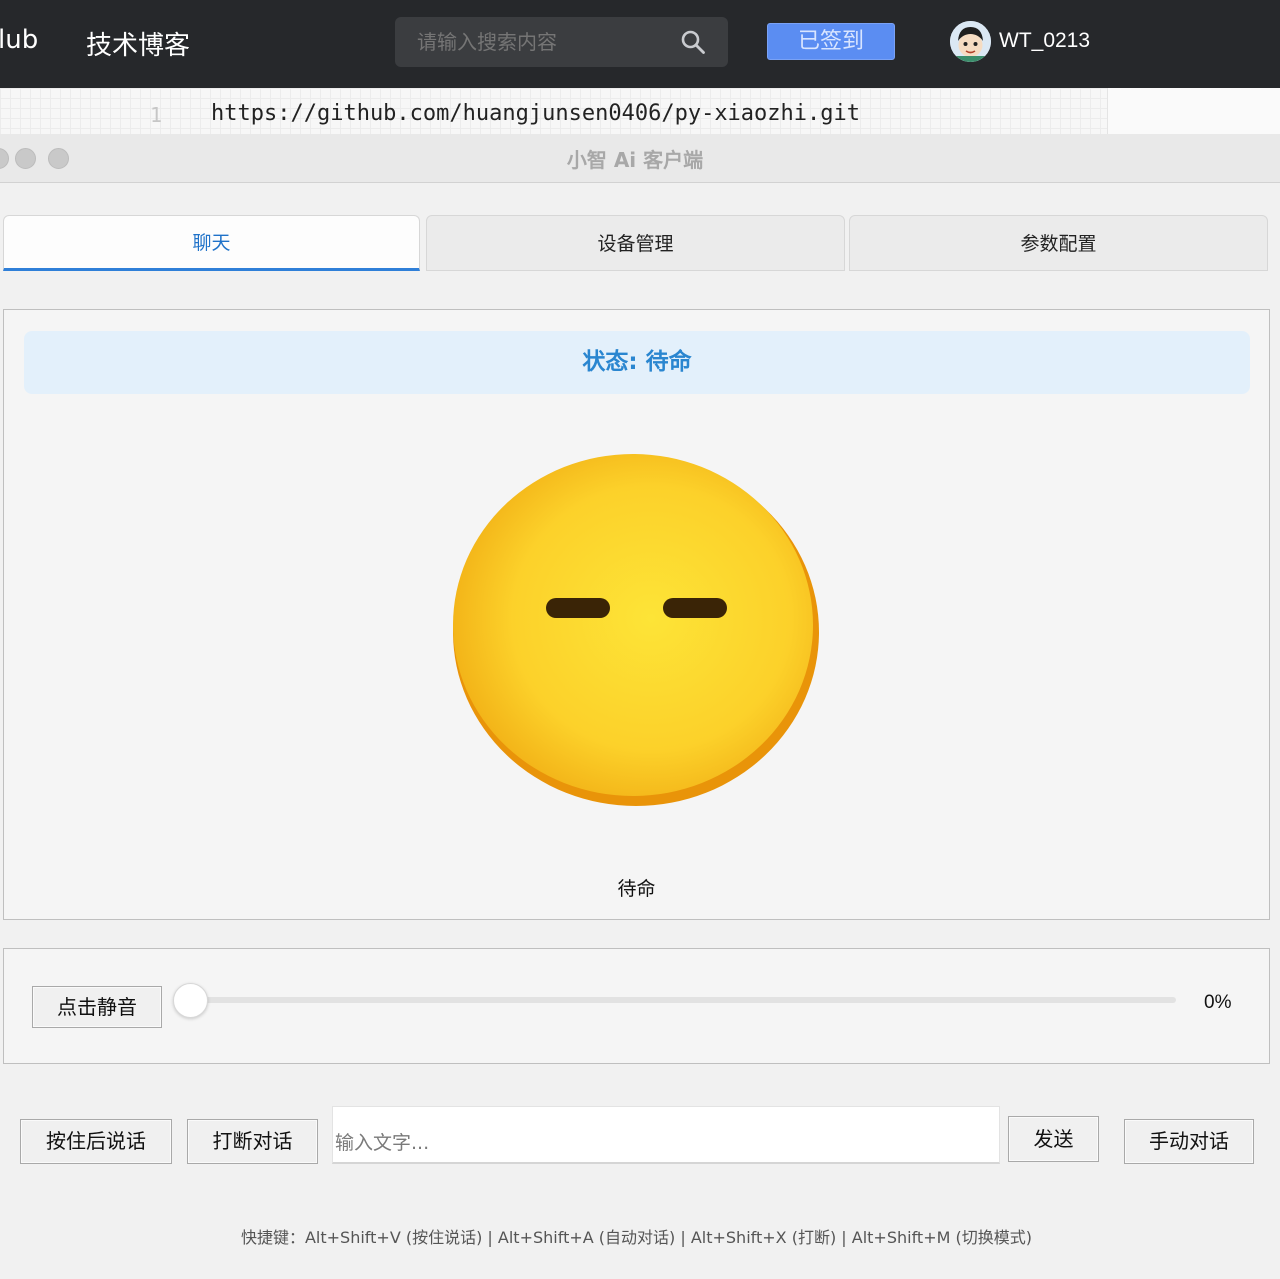 Image resolution: width=1280 pixels, height=1279 pixels. I want to click on tab-device-management: 设备管理, so click(635, 243).